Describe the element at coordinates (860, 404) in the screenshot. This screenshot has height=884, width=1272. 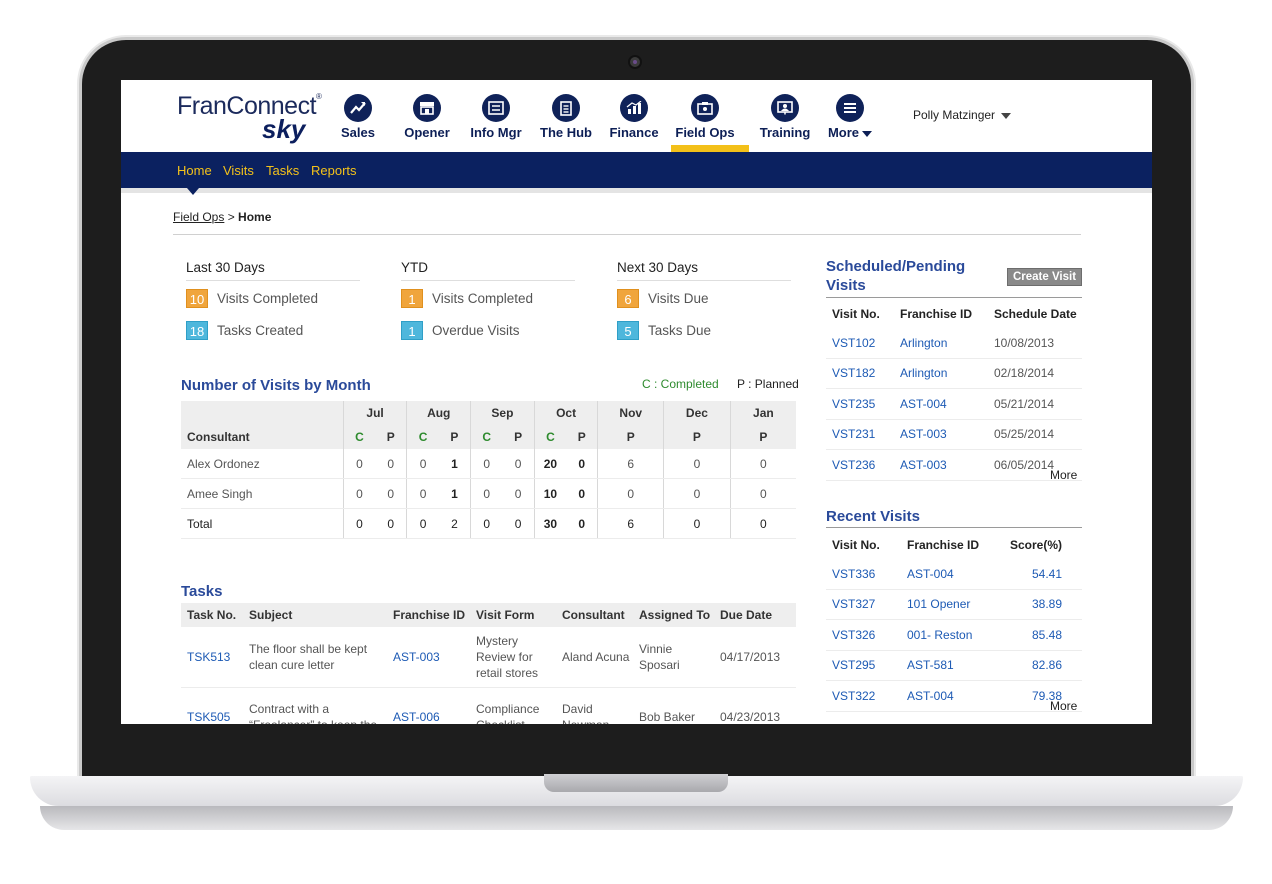
I see `visit-number-link: VST235` at that location.